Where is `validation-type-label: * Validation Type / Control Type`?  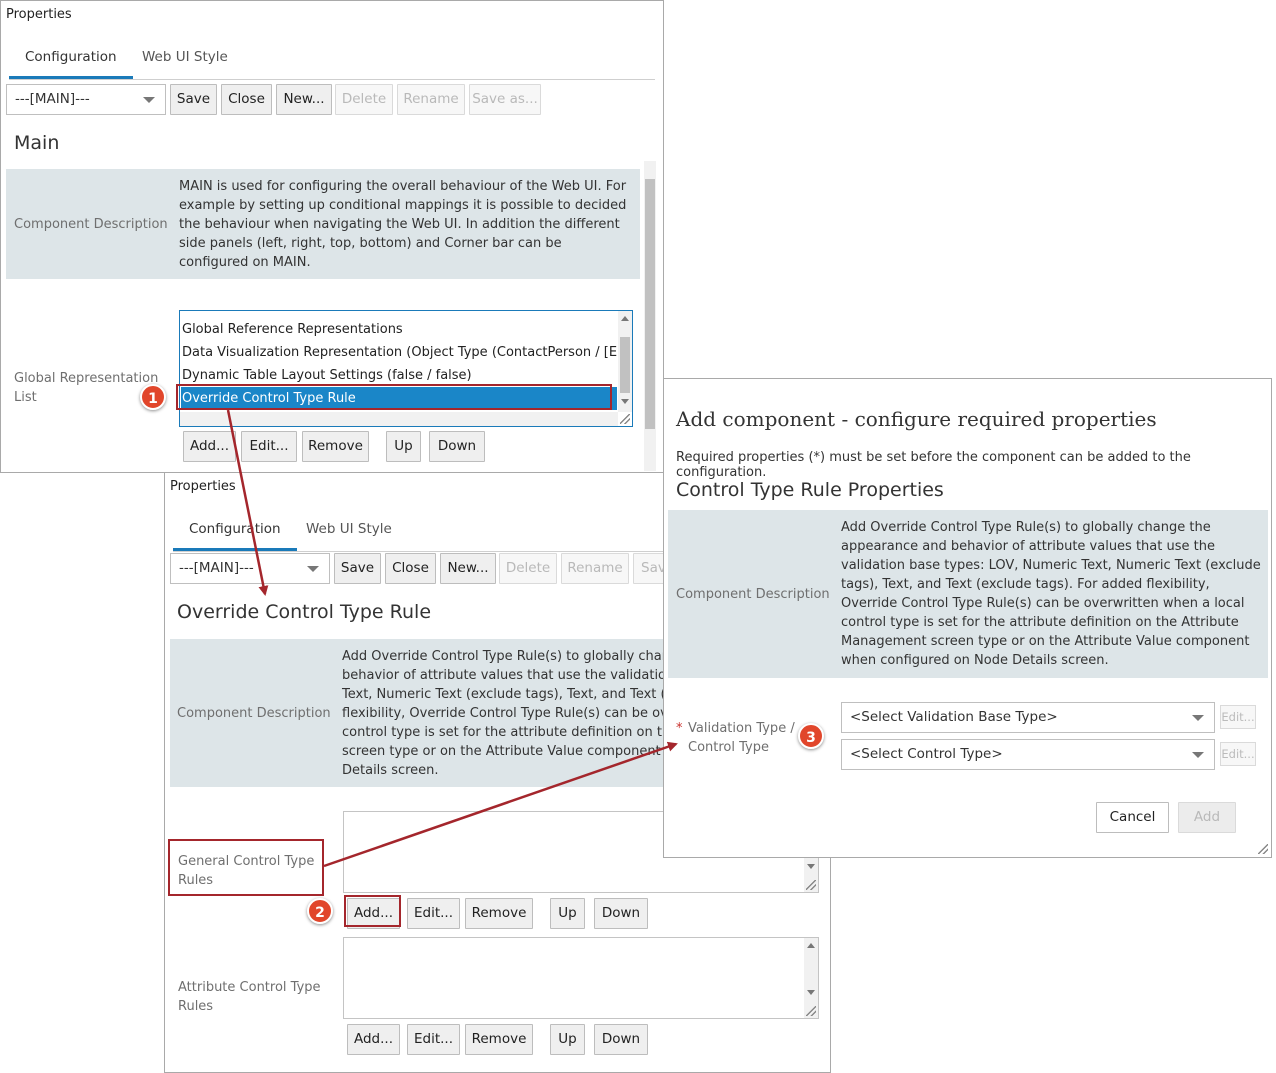 validation-type-label: * Validation Type / Control Type is located at coordinates (746, 738).